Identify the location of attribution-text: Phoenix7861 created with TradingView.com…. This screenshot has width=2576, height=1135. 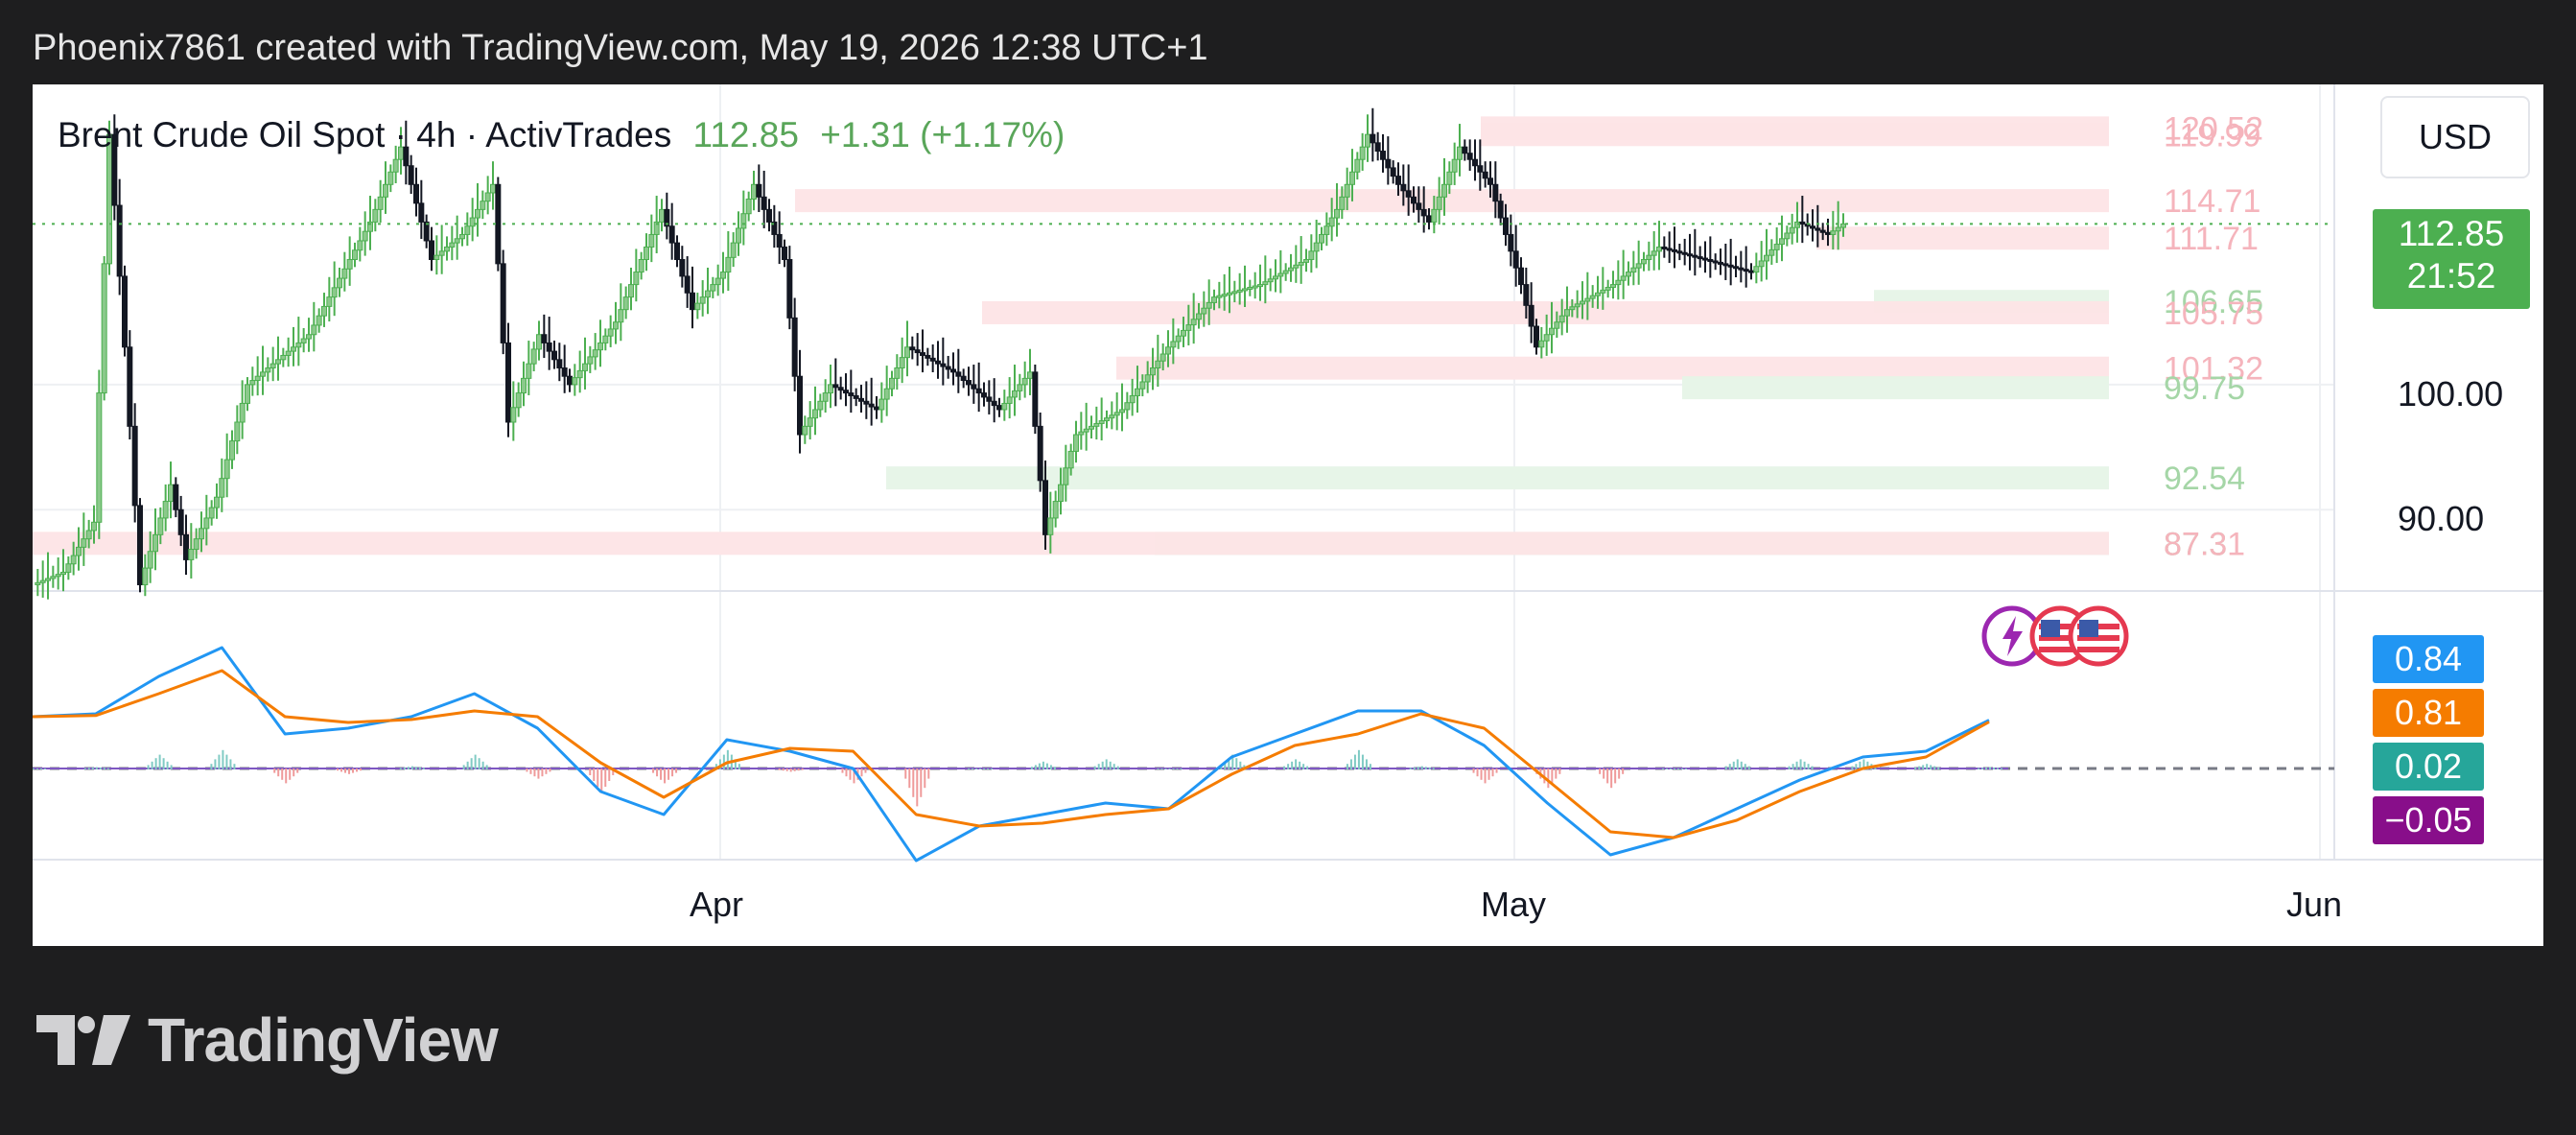
(620, 48).